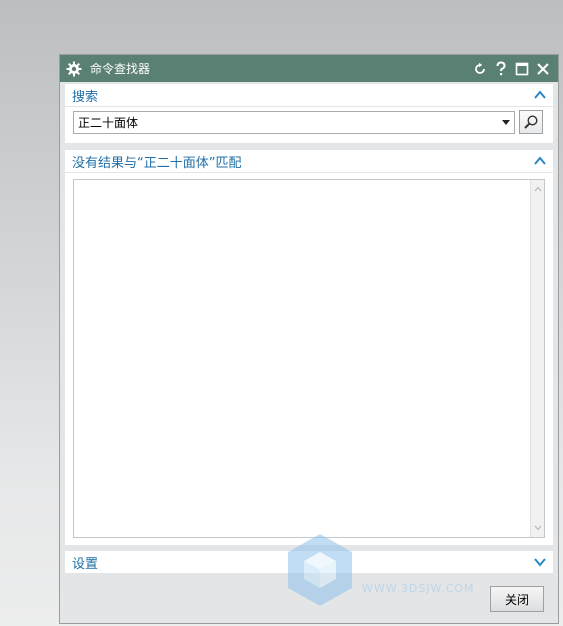  Describe the element at coordinates (74, 69) in the screenshot. I see `gear-icon` at that location.